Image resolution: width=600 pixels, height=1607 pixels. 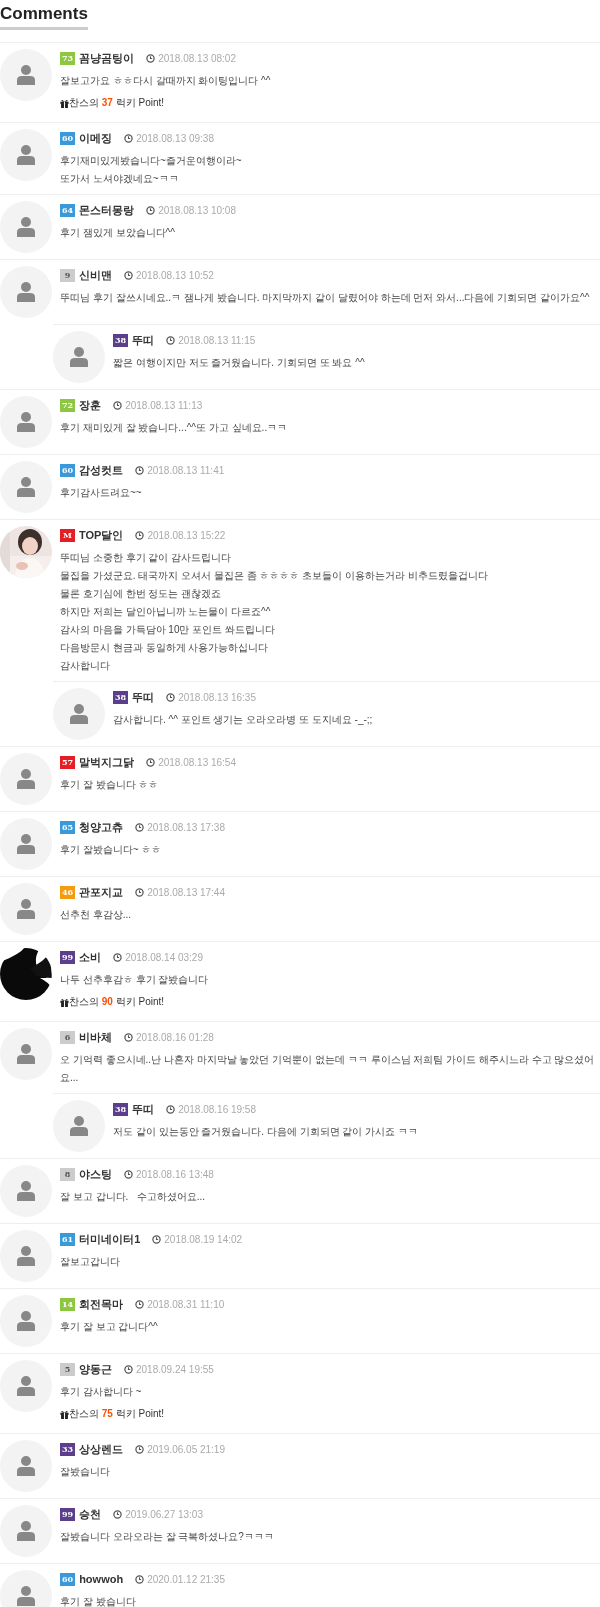 I want to click on author-name: 신비맨, so click(x=95, y=275).